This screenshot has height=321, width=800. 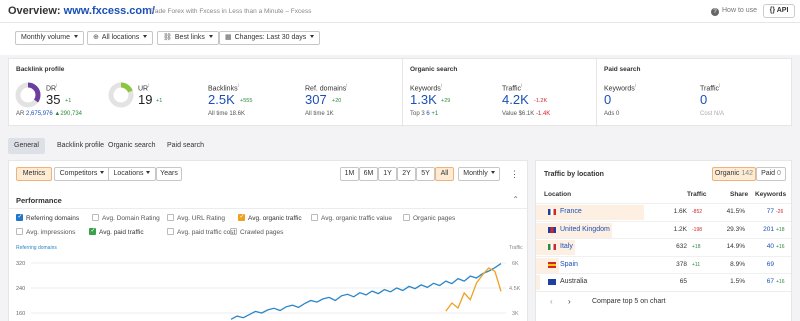 I want to click on metric-checkbox: Avg. impressions, so click(x=45, y=232).